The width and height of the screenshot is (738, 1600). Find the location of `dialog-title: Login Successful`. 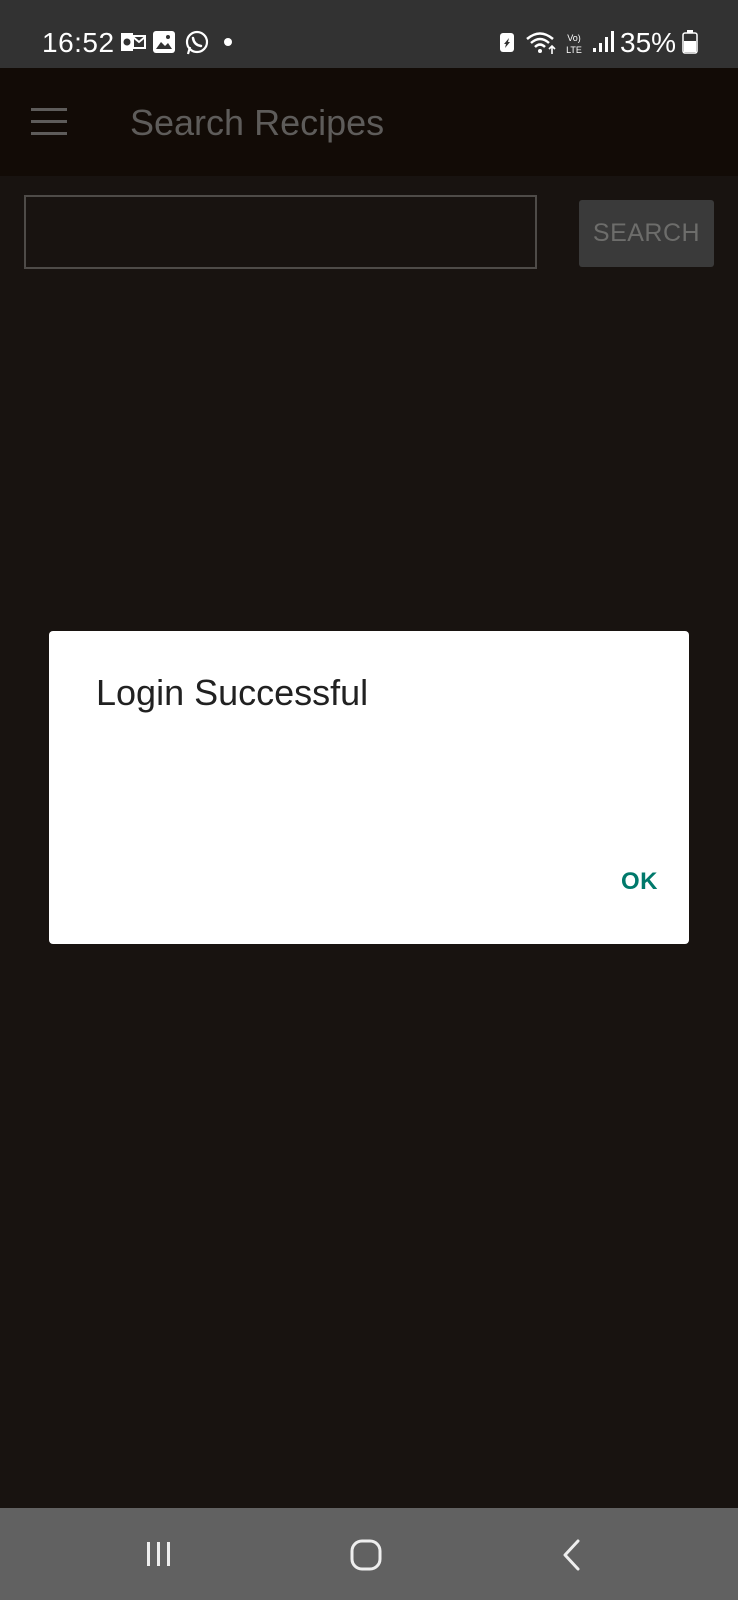

dialog-title: Login Successful is located at coordinates (232, 692).